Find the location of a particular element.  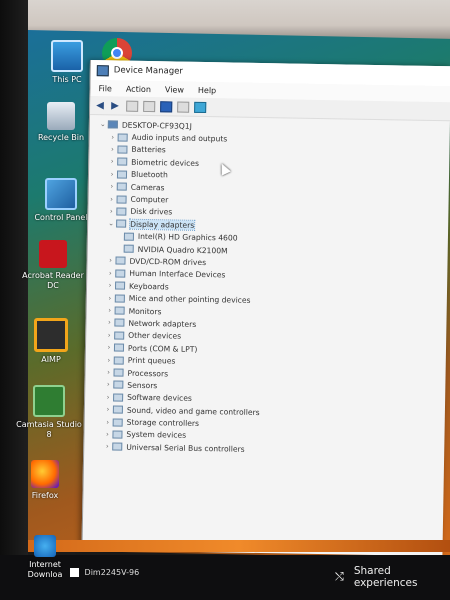

aimp-icon is located at coordinates (51, 335).